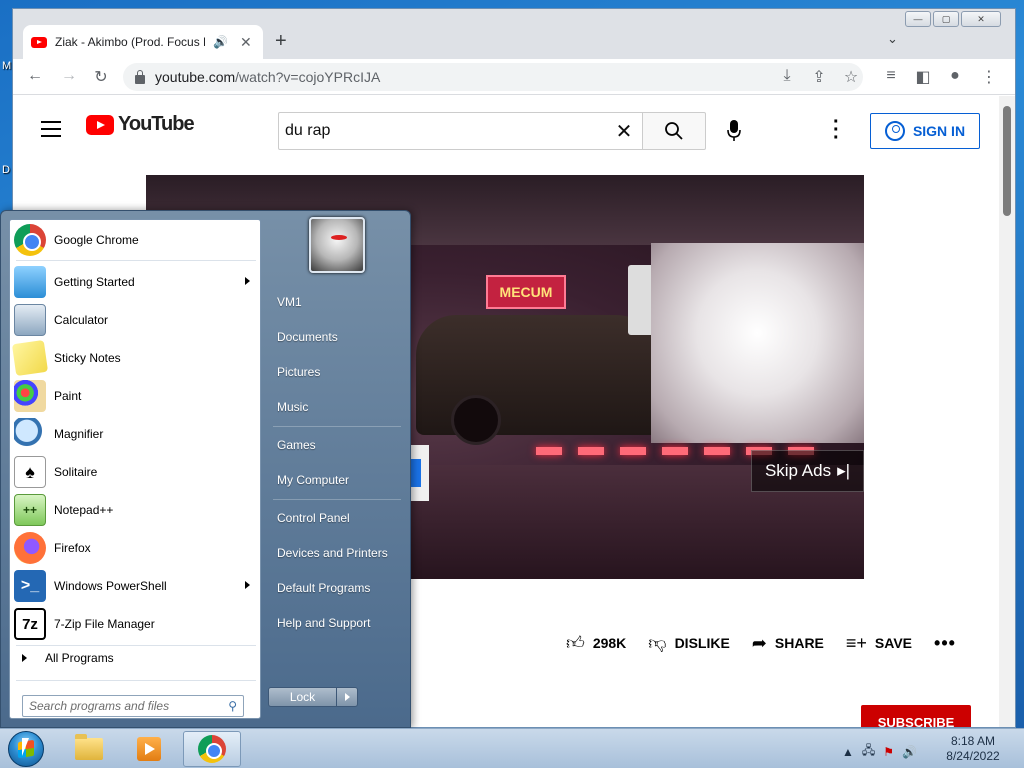  Describe the element at coordinates (135, 320) in the screenshot. I see `start-item-calculator: Calculator` at that location.